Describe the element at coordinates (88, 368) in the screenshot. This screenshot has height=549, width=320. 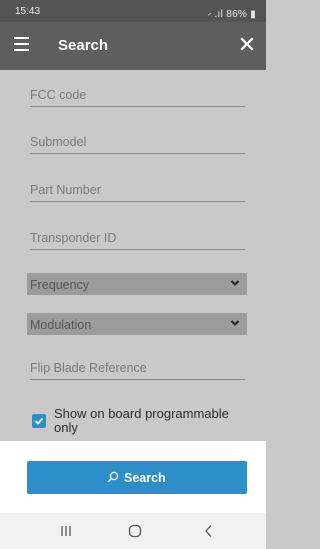
I see `flip-blade-reference-placeholder: Flip Blade Reference` at that location.